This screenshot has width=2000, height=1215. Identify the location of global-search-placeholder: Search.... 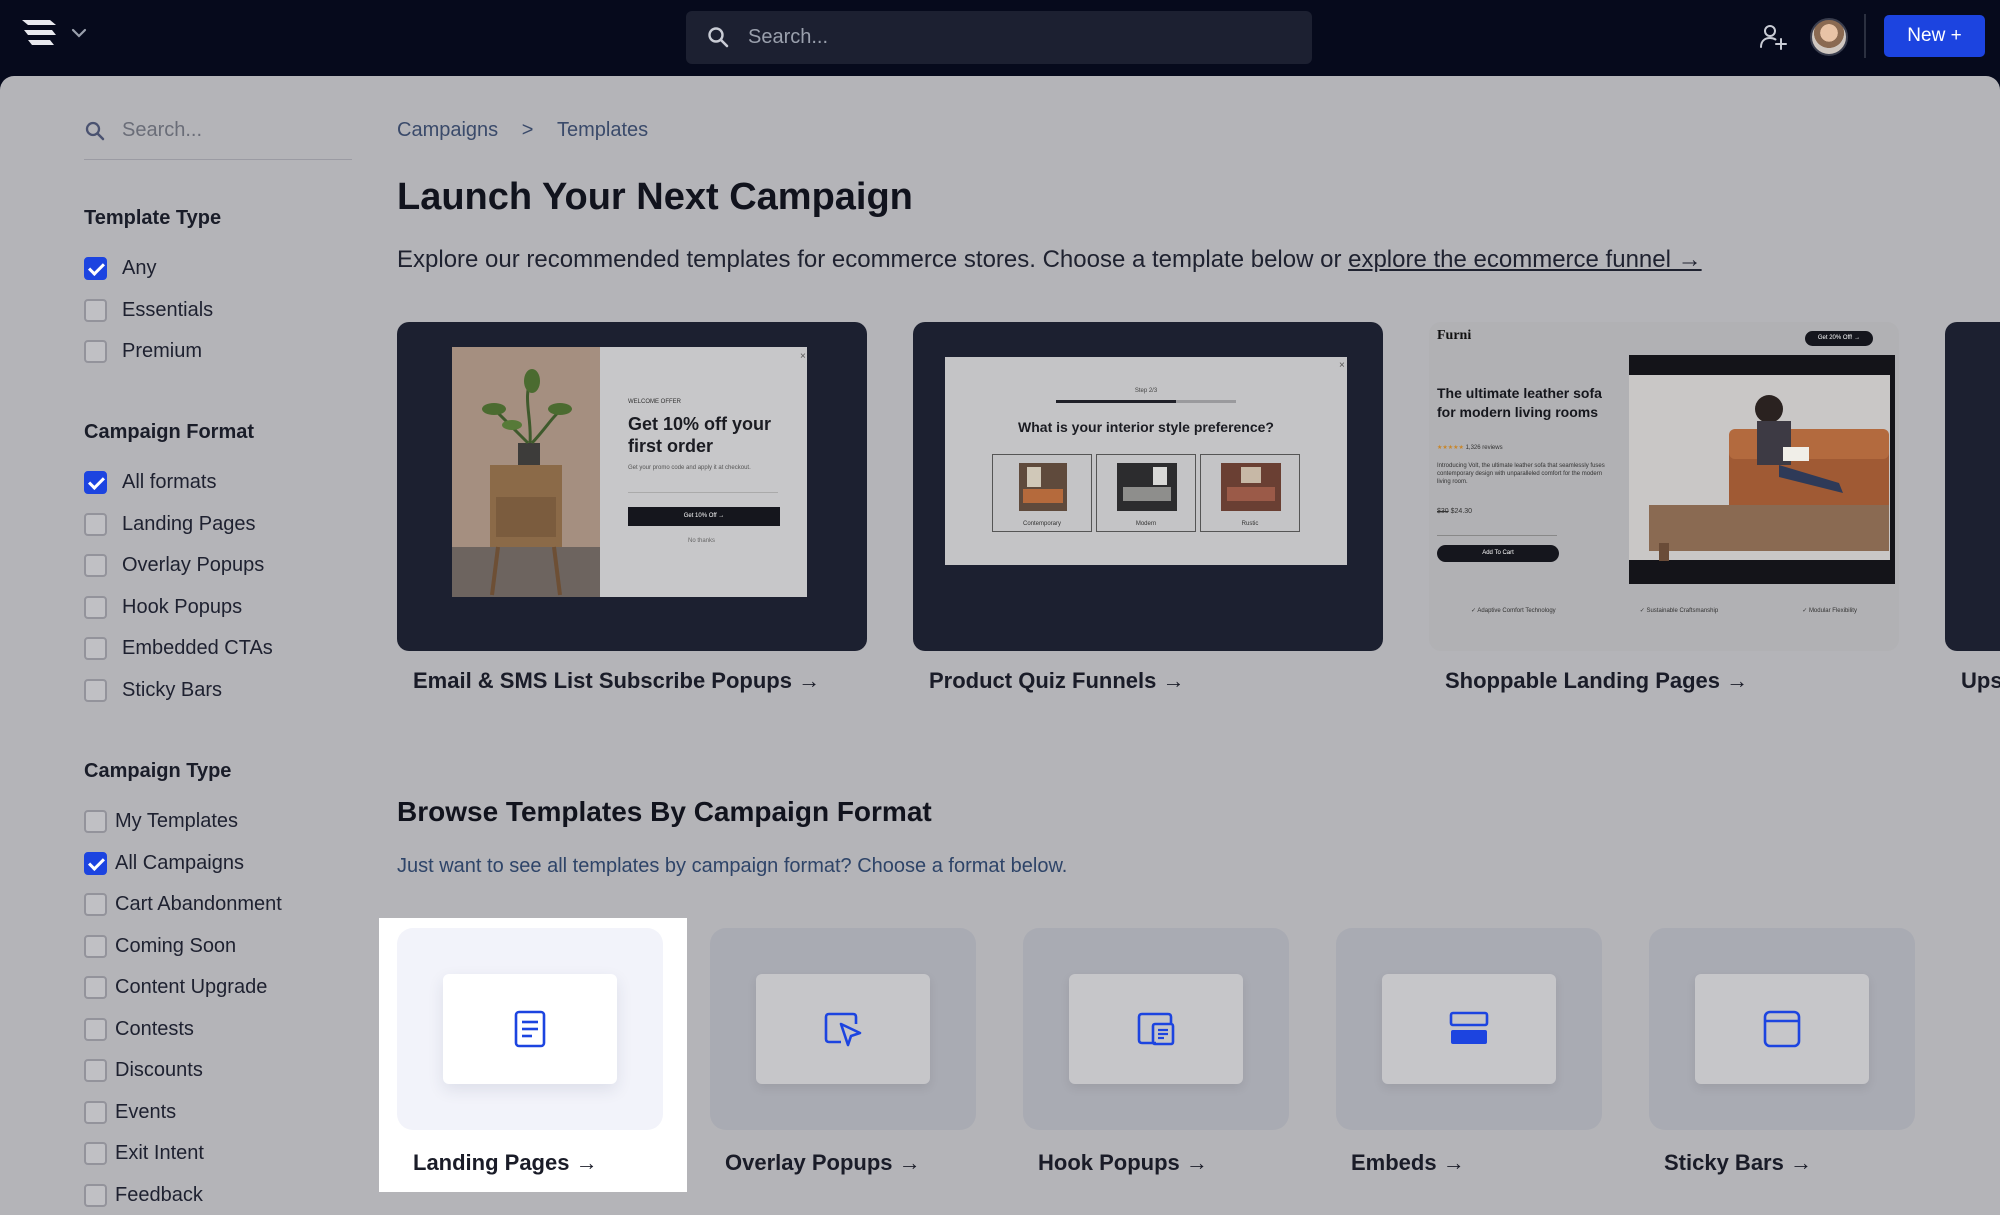
(788, 37).